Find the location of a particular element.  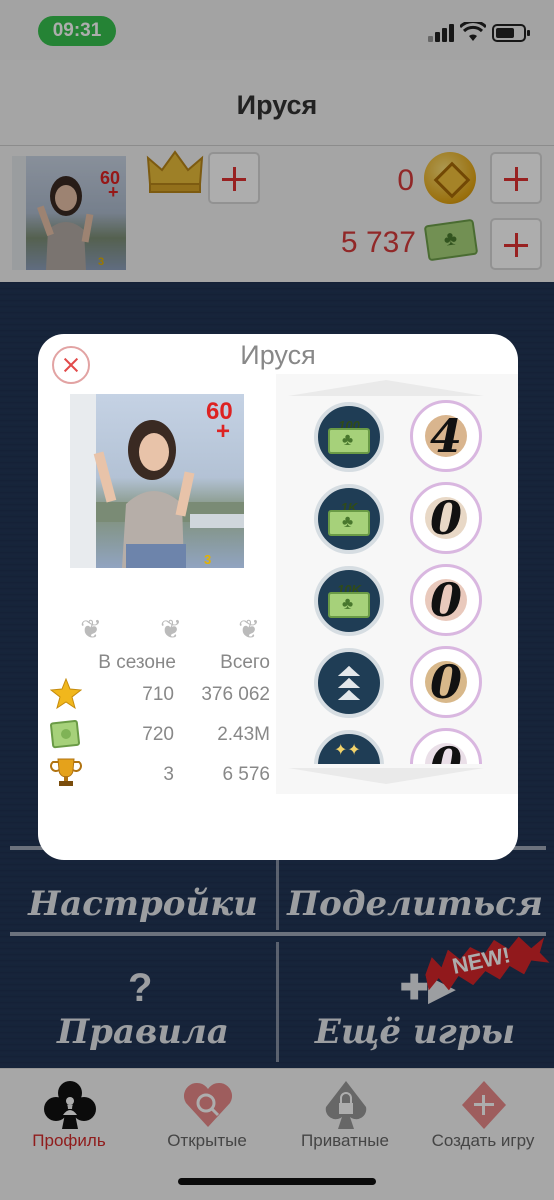

stat-season: 3 is located at coordinates (168, 774).